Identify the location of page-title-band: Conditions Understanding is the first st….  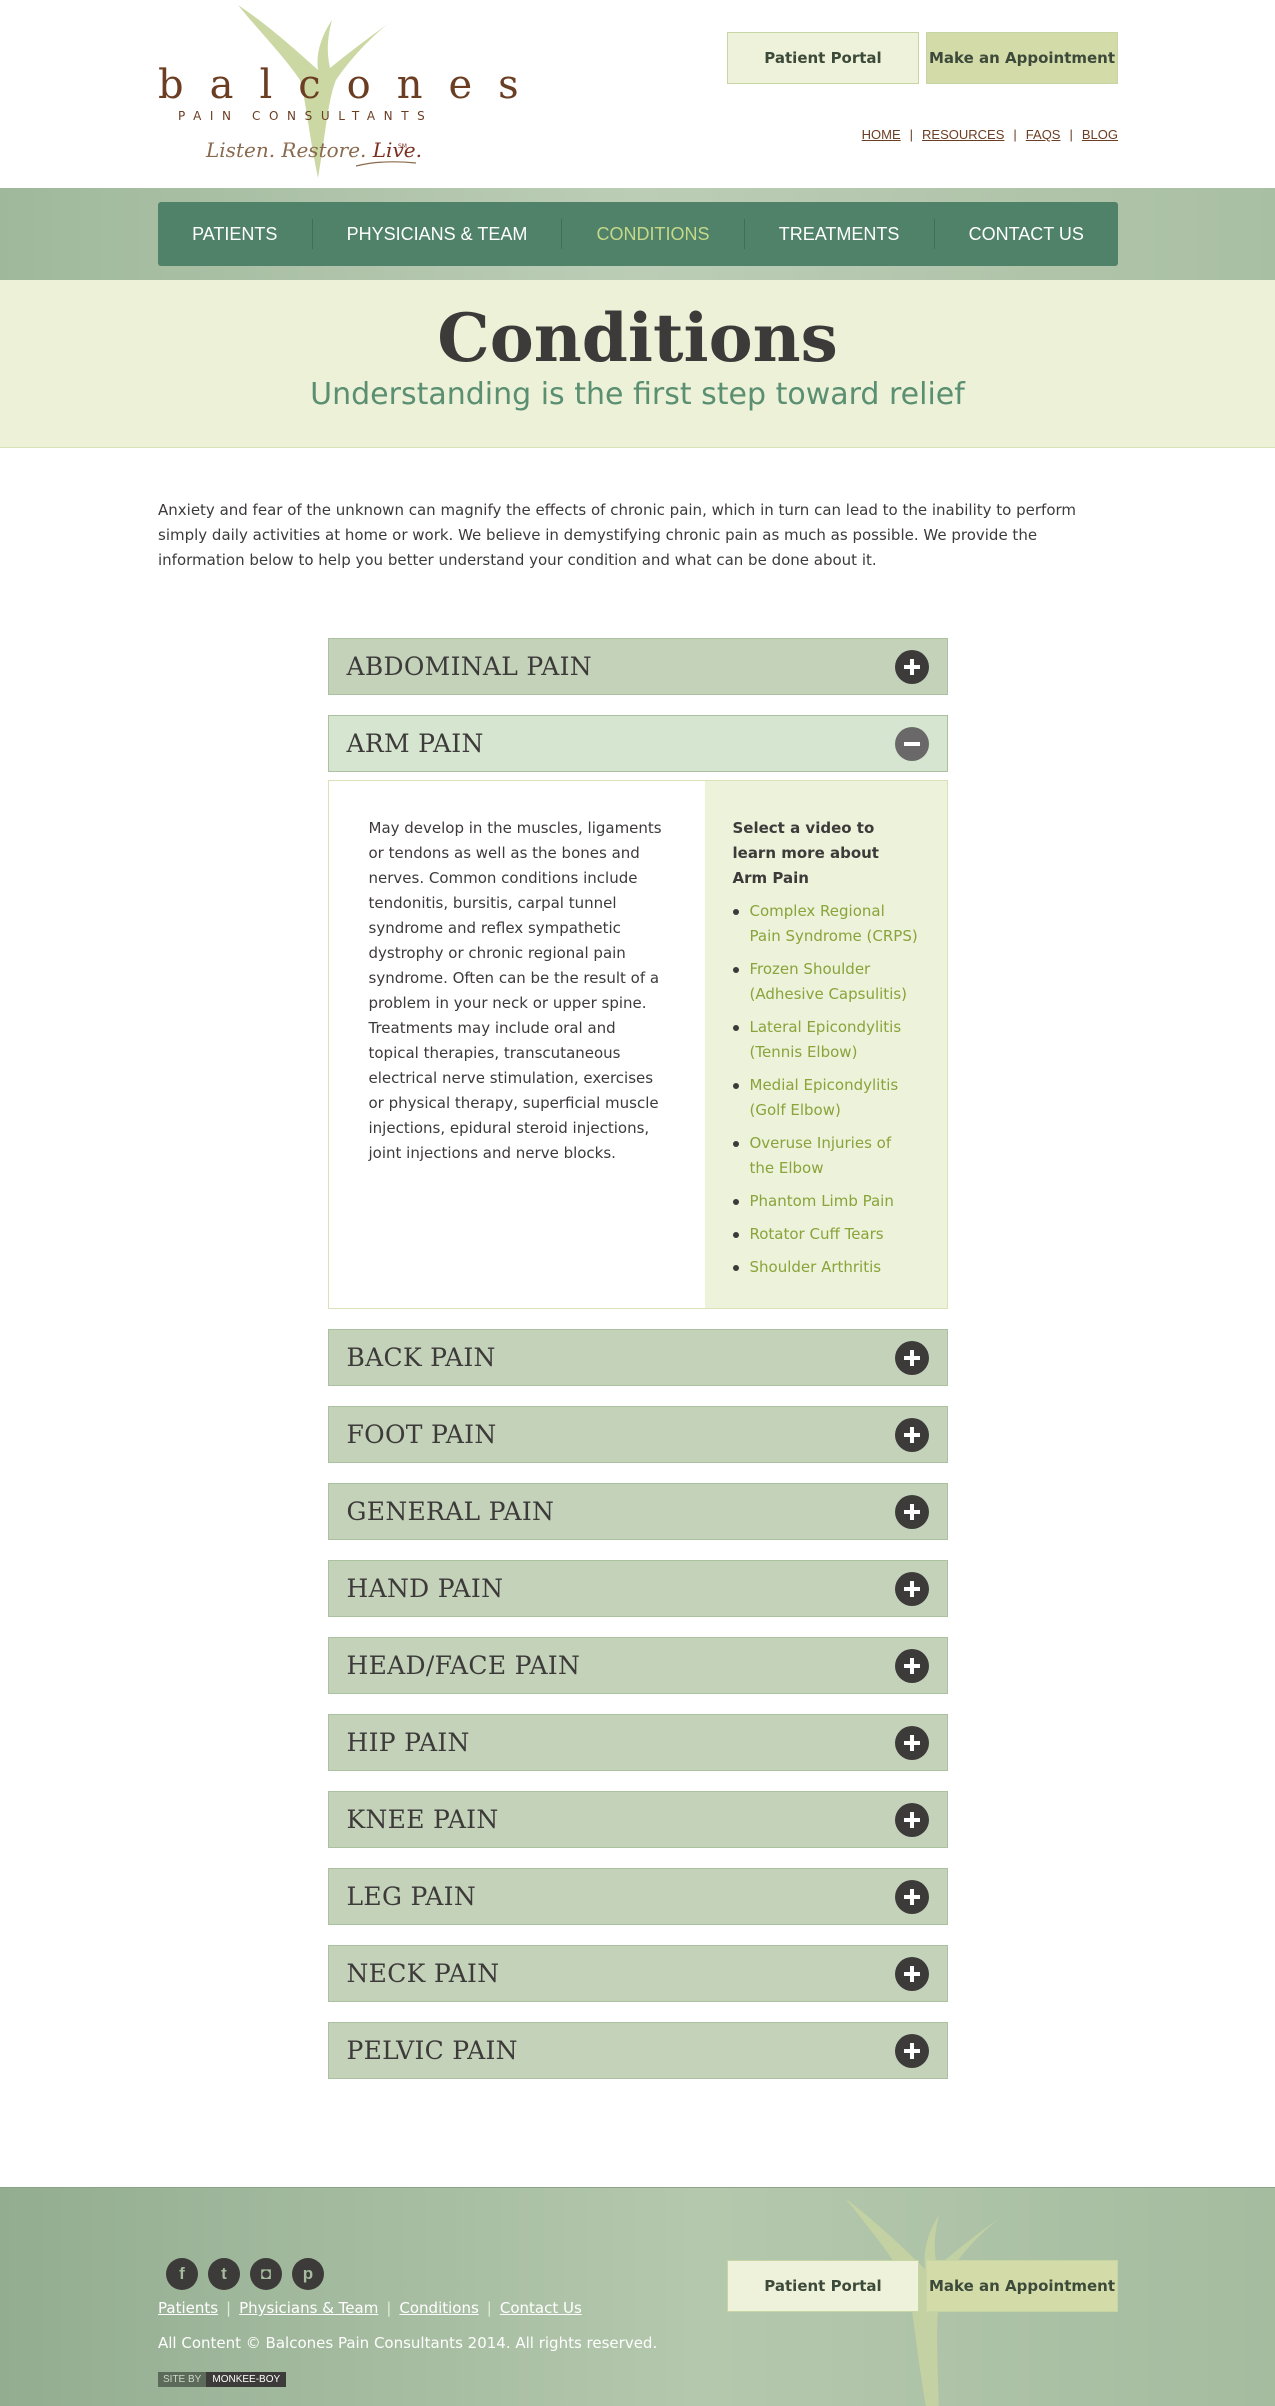
(637, 364).